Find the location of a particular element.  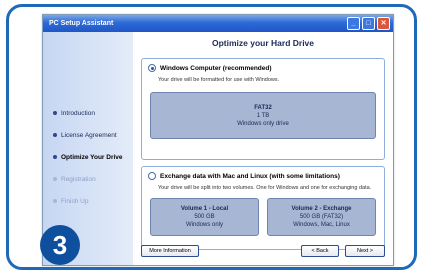

sidebar-item-registration: Registration is located at coordinates (88, 179).